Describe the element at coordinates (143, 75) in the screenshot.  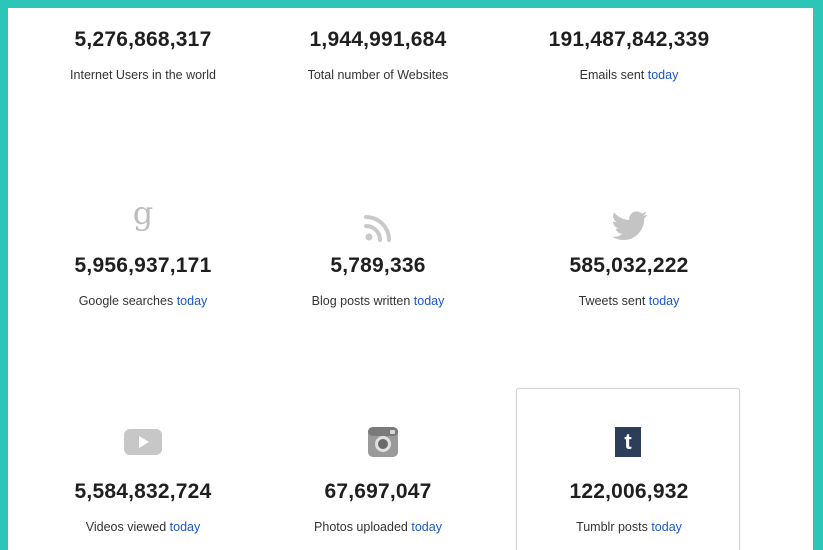
I see `stat-label: Internet Users in the world` at that location.